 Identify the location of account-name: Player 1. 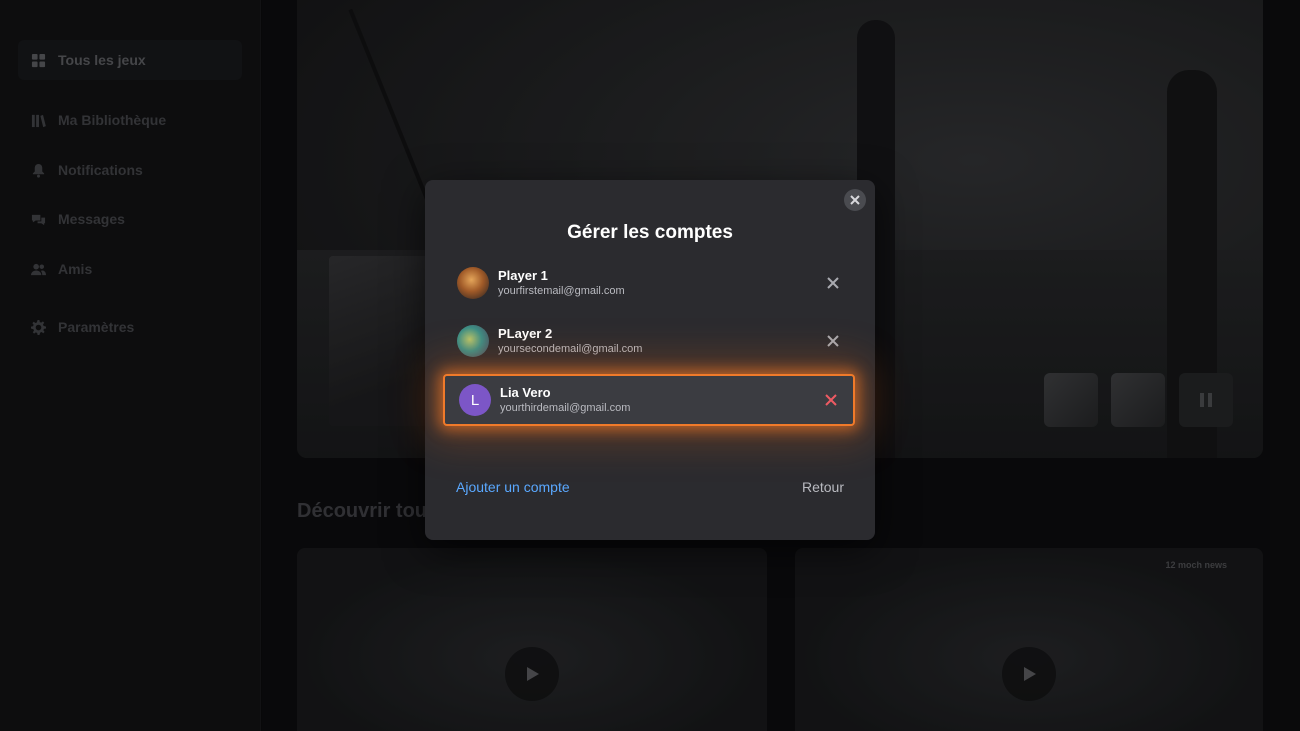
(523, 275).